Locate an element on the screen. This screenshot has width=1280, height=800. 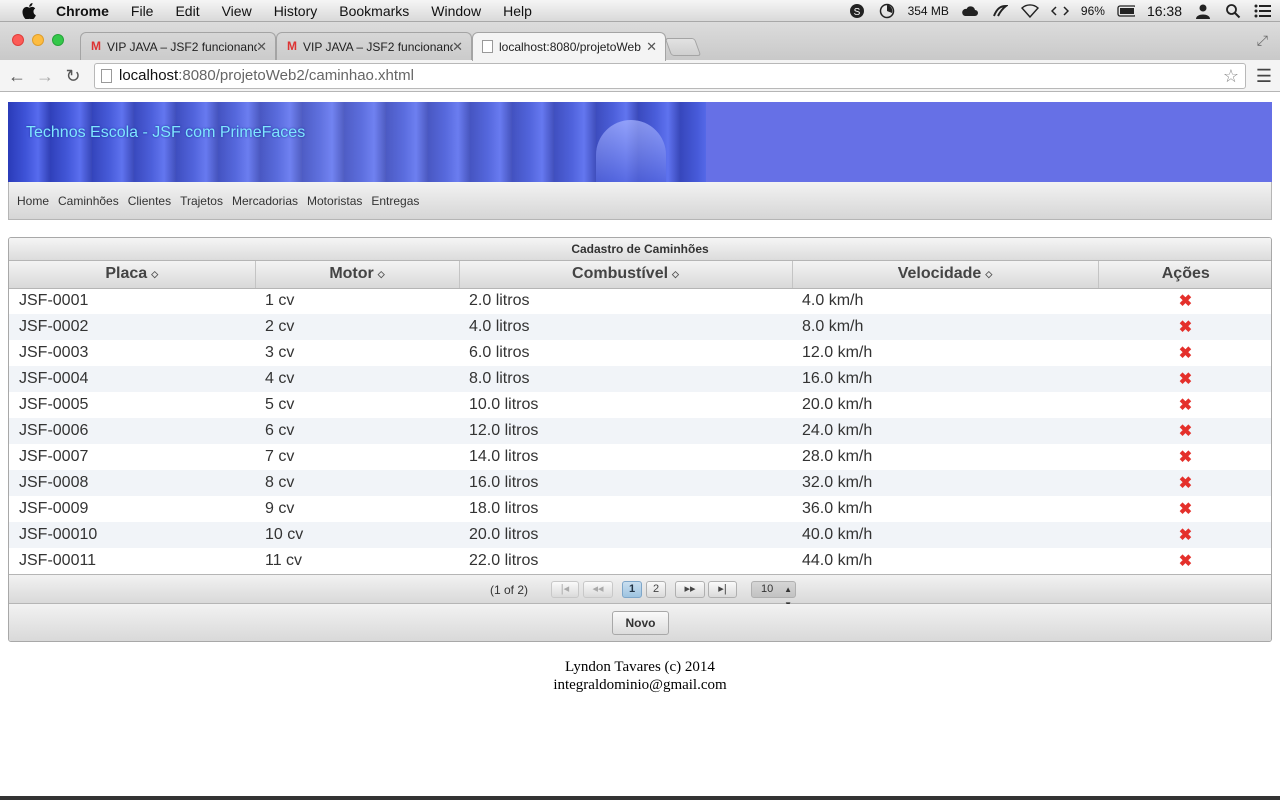
apple-menu-icon is located at coordinates (29, 11).